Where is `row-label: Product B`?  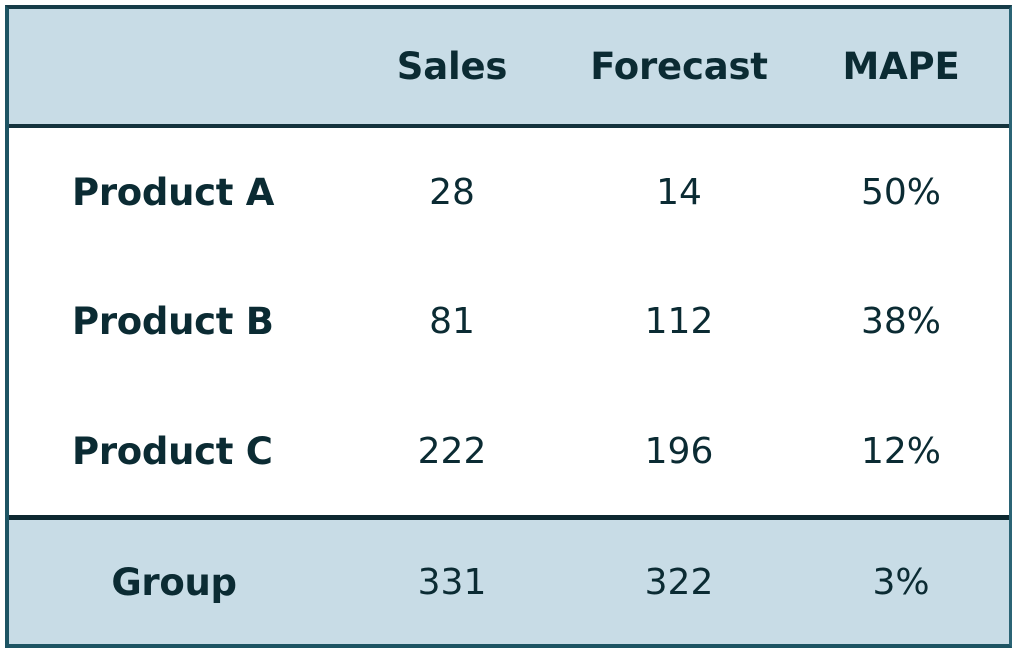 row-label: Product B is located at coordinates (173, 322).